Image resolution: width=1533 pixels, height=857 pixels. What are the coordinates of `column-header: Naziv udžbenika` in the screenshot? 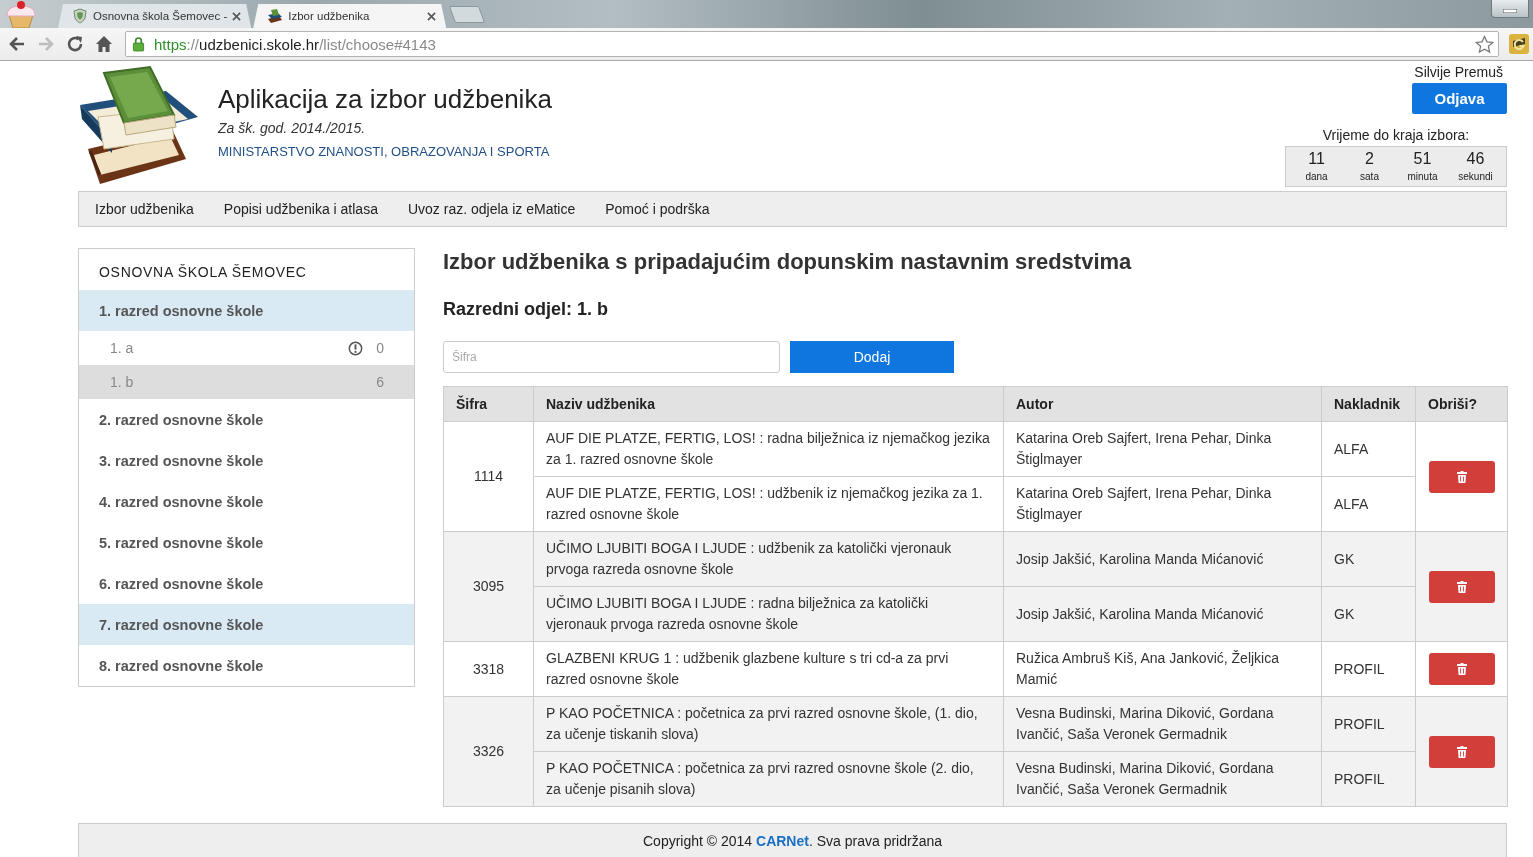 It's located at (768, 404).